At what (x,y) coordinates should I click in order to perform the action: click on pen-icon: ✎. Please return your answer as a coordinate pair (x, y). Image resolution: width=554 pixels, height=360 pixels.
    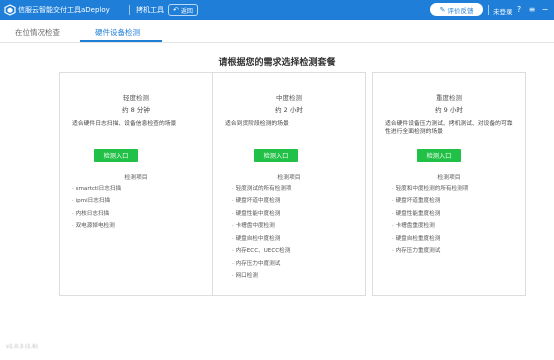
    Looking at the image, I should click on (442, 9).